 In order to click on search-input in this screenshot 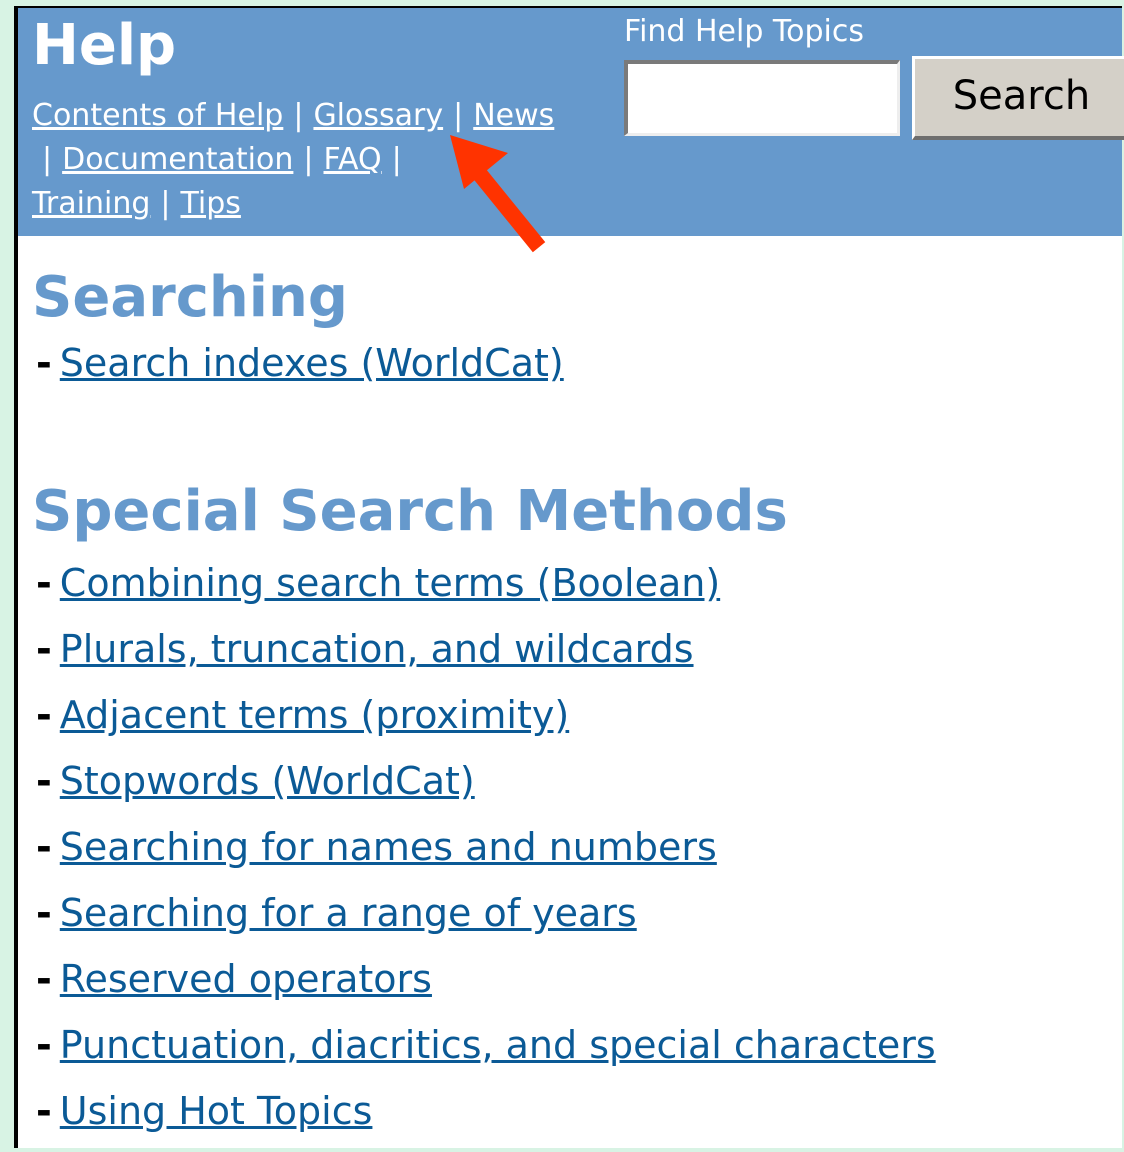, I will do `click(762, 98)`.